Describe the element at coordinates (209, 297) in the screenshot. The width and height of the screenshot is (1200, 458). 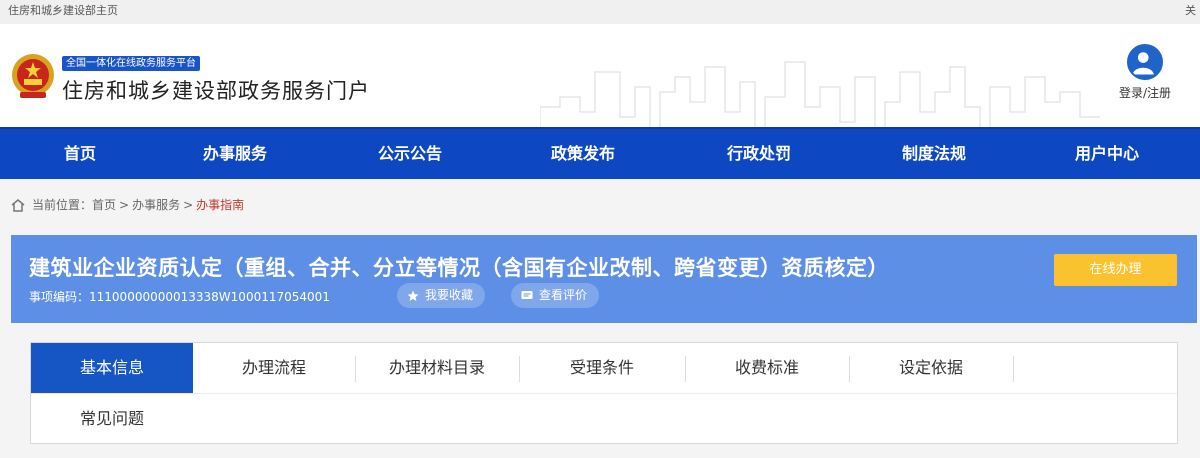
I see `service-code-value: 11100000000013338W1000117054001` at that location.